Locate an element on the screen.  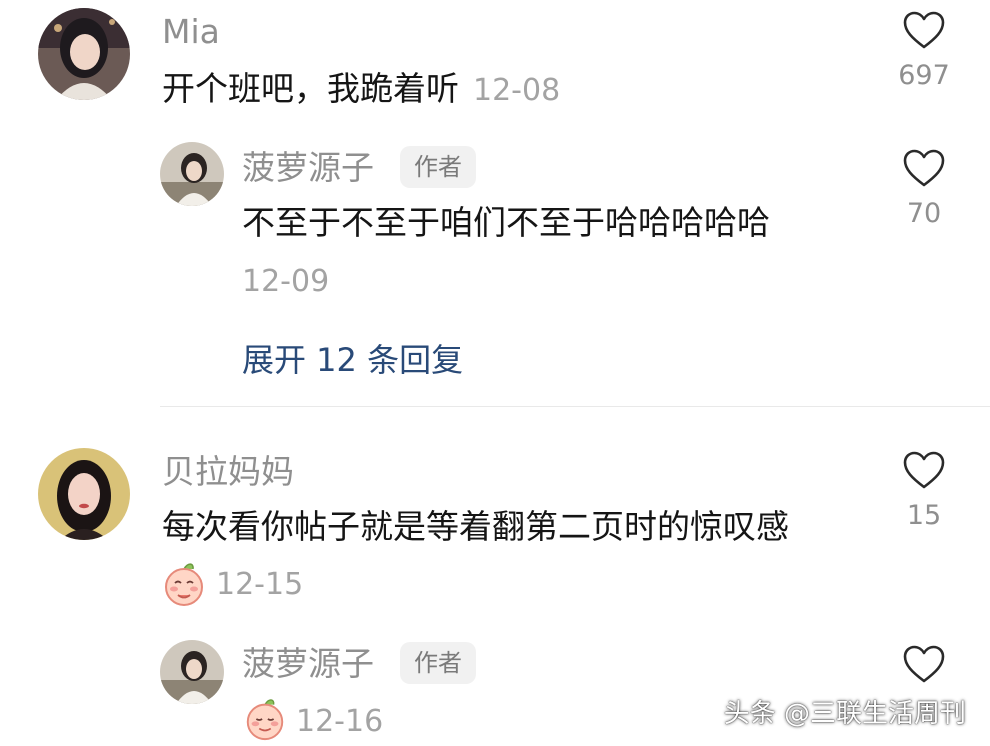
reply-date: 12-09 is located at coordinates (286, 281).